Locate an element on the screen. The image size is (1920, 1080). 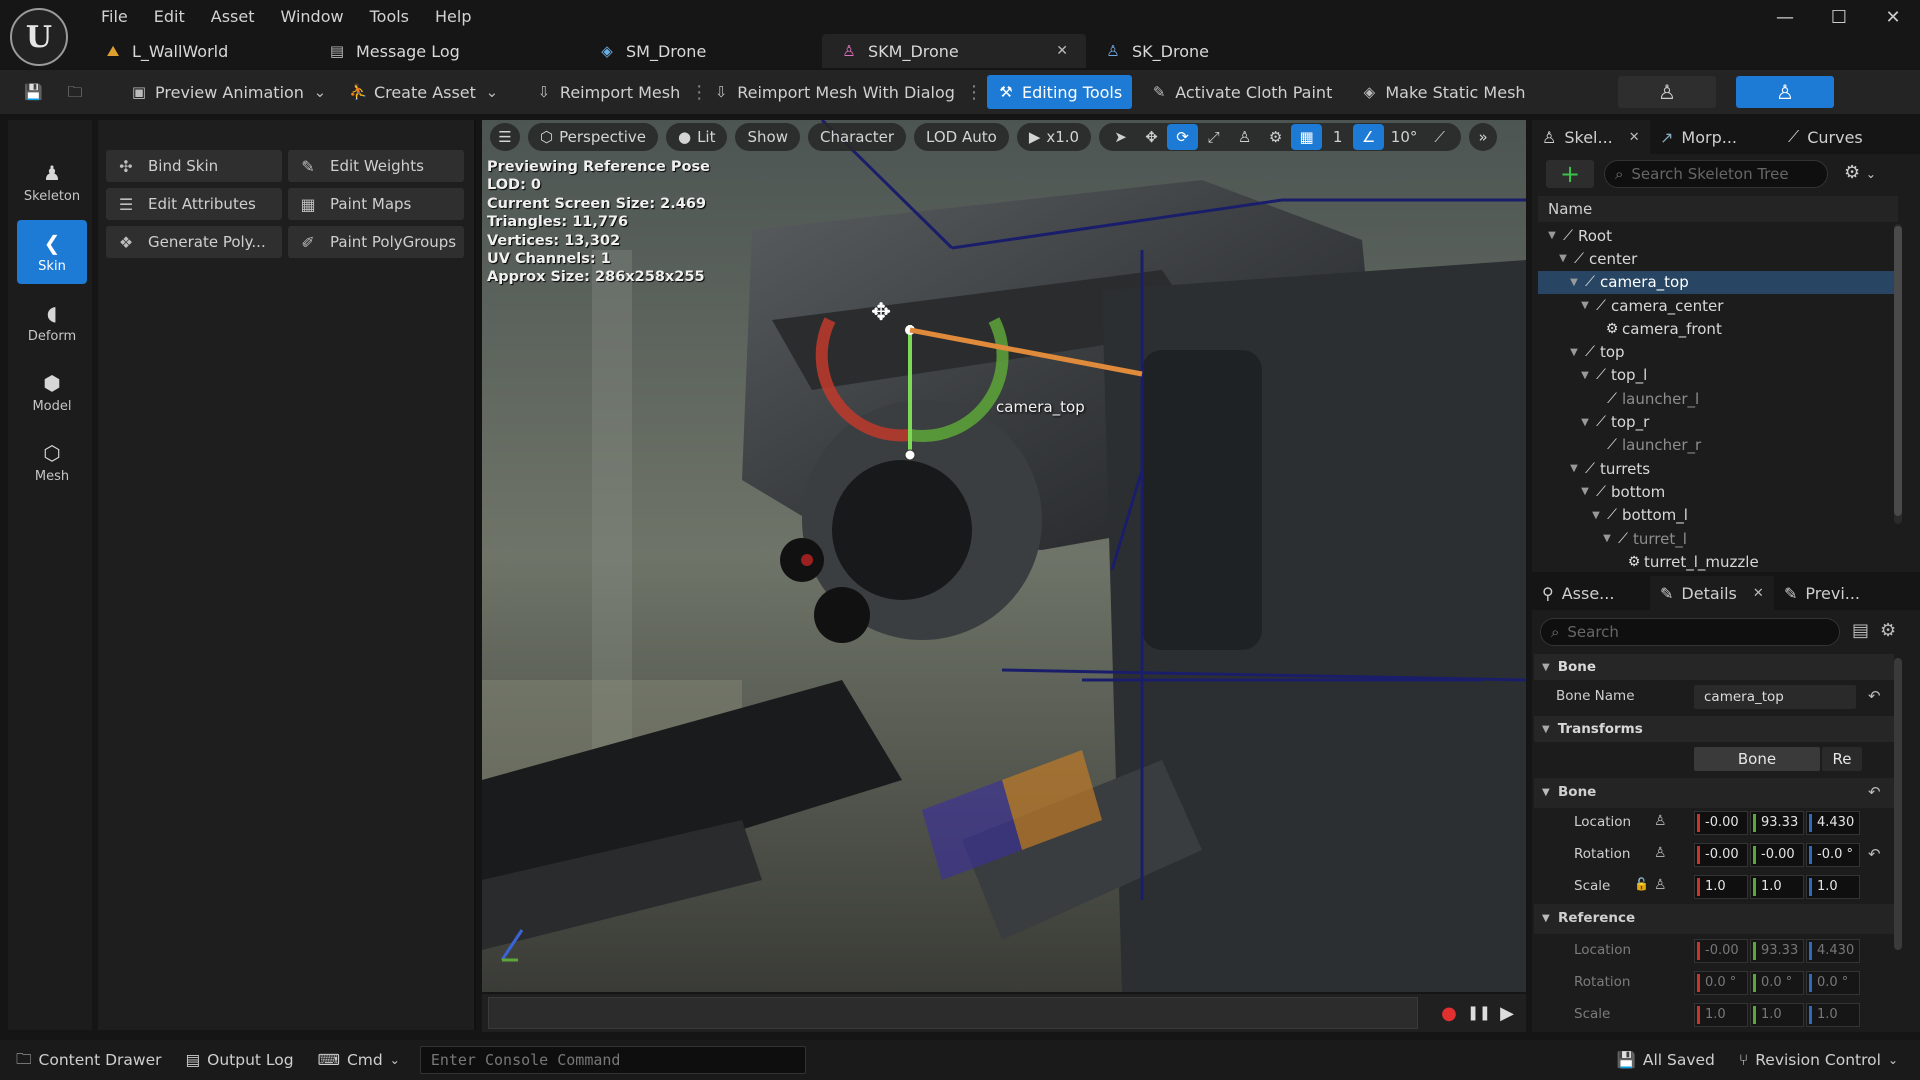
playback-speed-dropdown: ▶ x1.0 is located at coordinates (1054, 137).